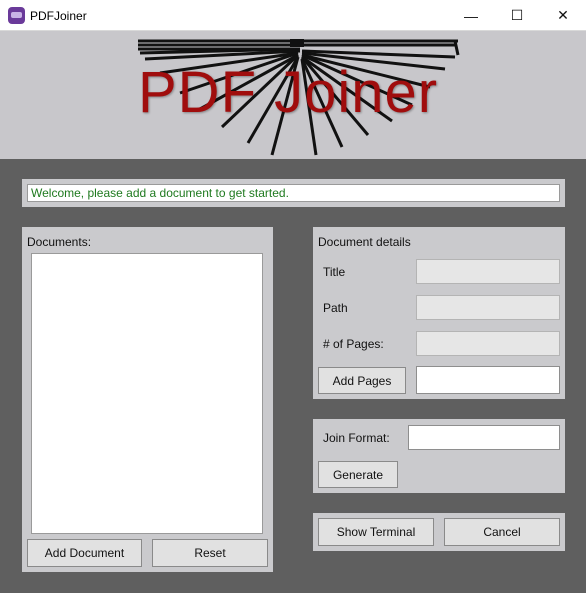  I want to click on close-button: ✕, so click(563, 15).